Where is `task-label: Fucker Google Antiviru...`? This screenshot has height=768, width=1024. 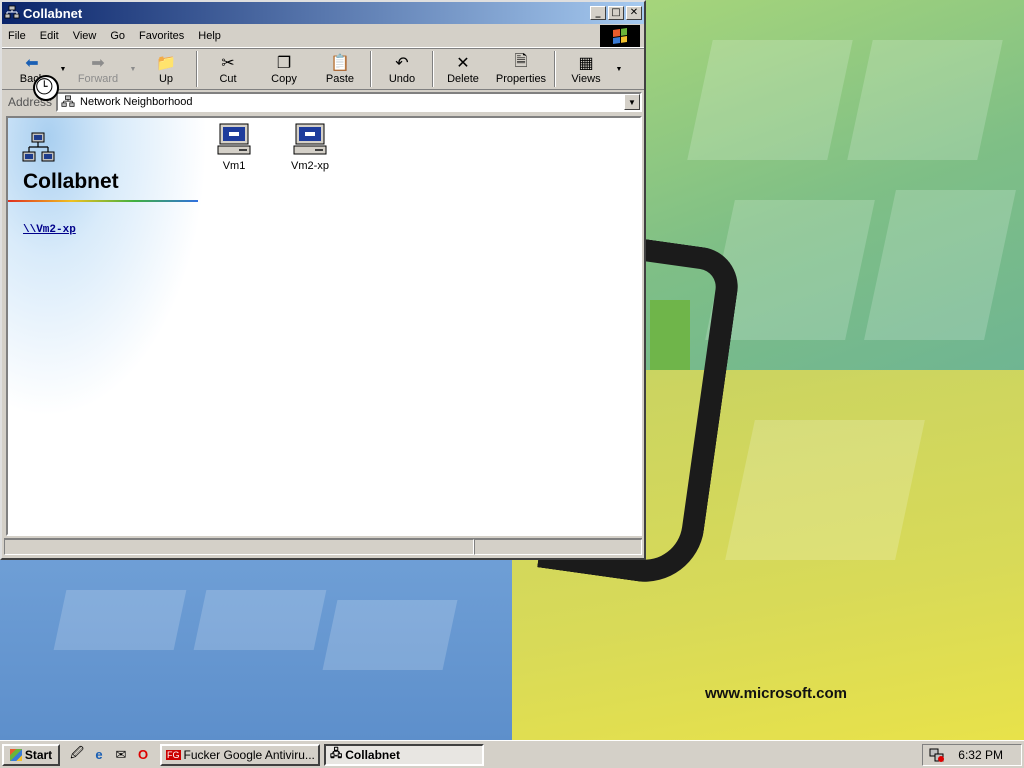
task-label: Fucker Google Antiviru... is located at coordinates (249, 754).